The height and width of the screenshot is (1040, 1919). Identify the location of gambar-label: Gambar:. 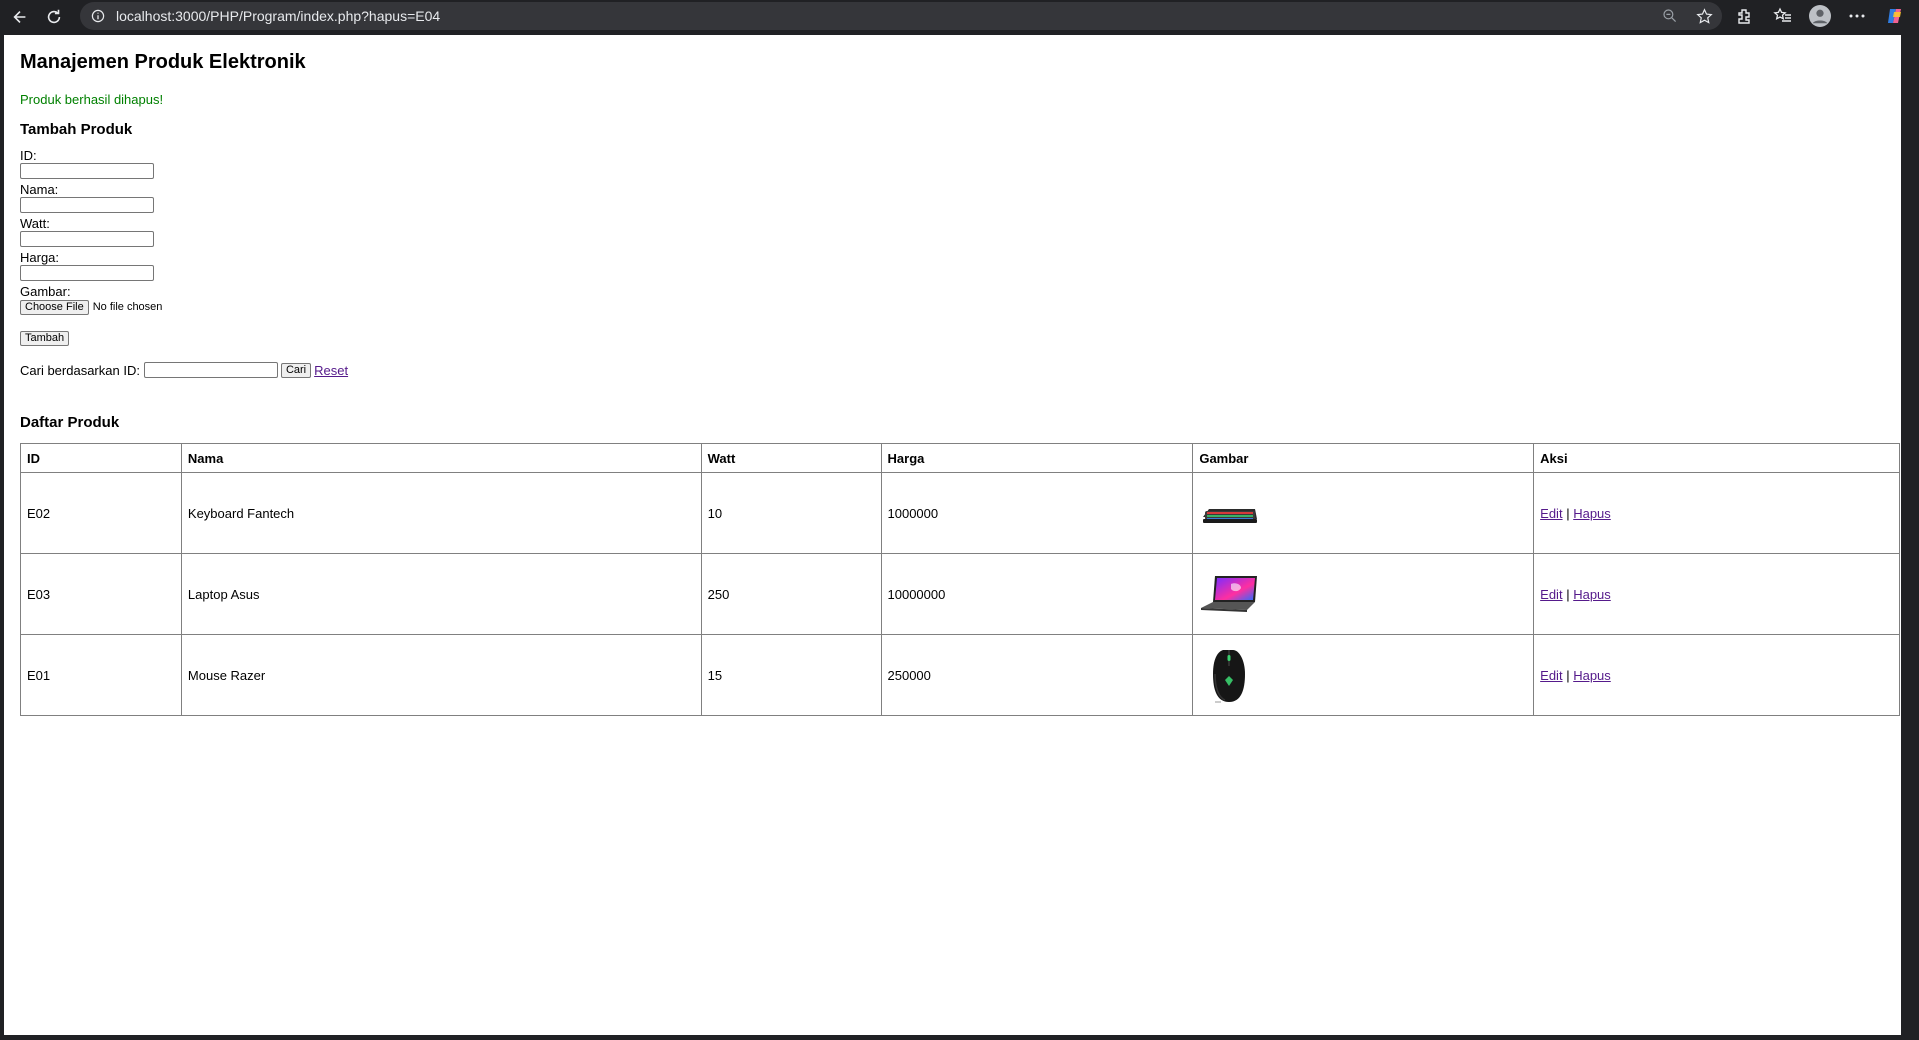
(45, 291).